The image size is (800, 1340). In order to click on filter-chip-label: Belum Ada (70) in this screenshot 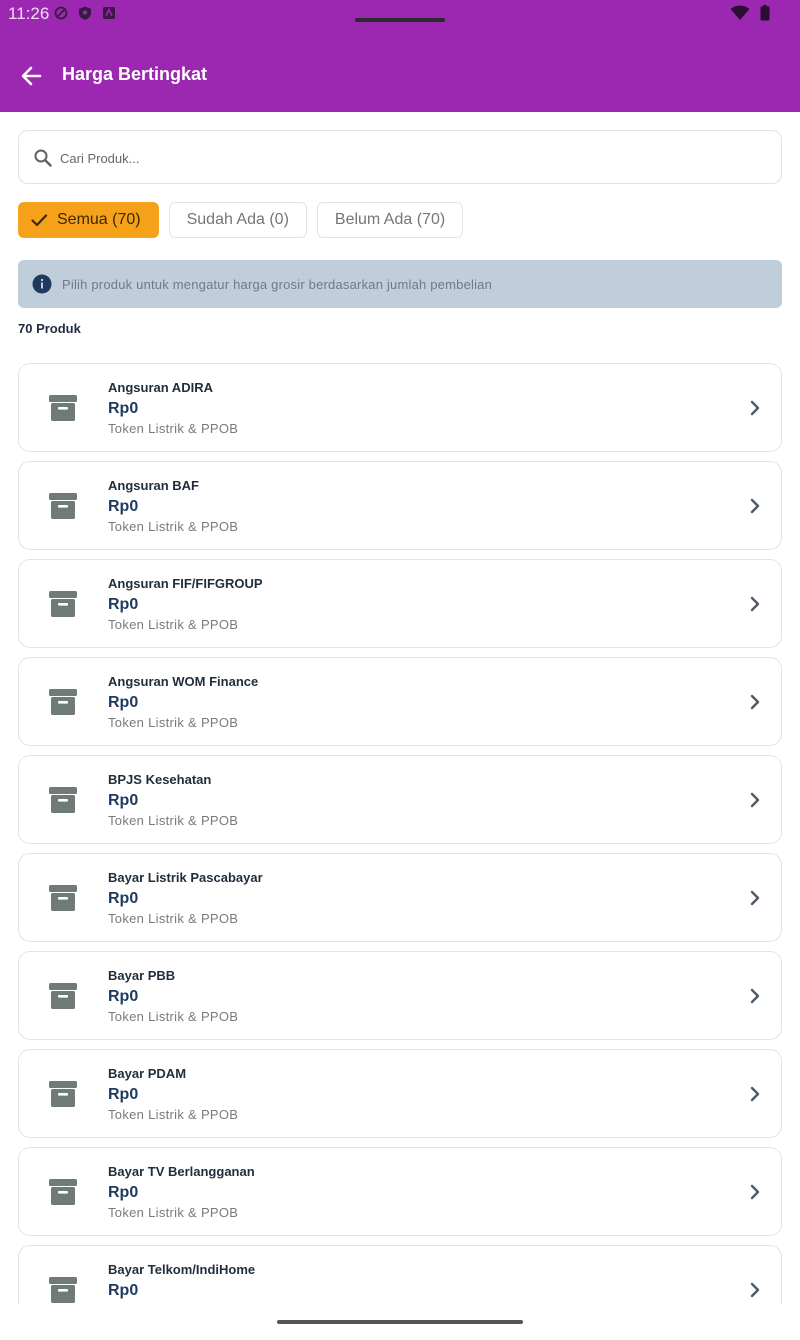, I will do `click(390, 219)`.